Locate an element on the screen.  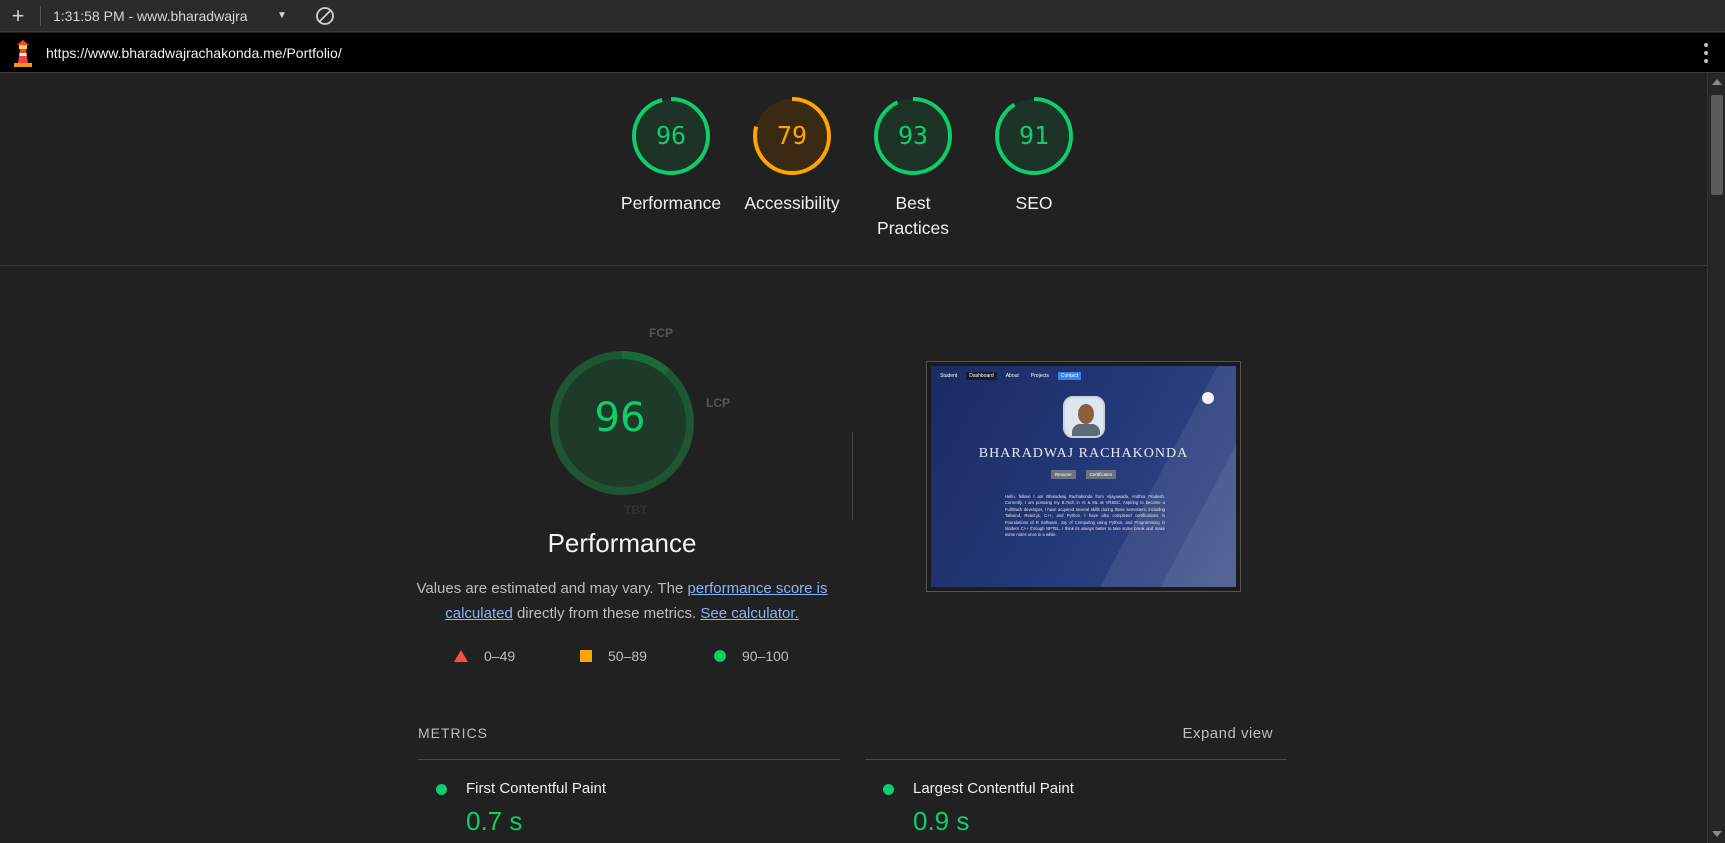
metric-value: 0.7 s is located at coordinates (494, 821).